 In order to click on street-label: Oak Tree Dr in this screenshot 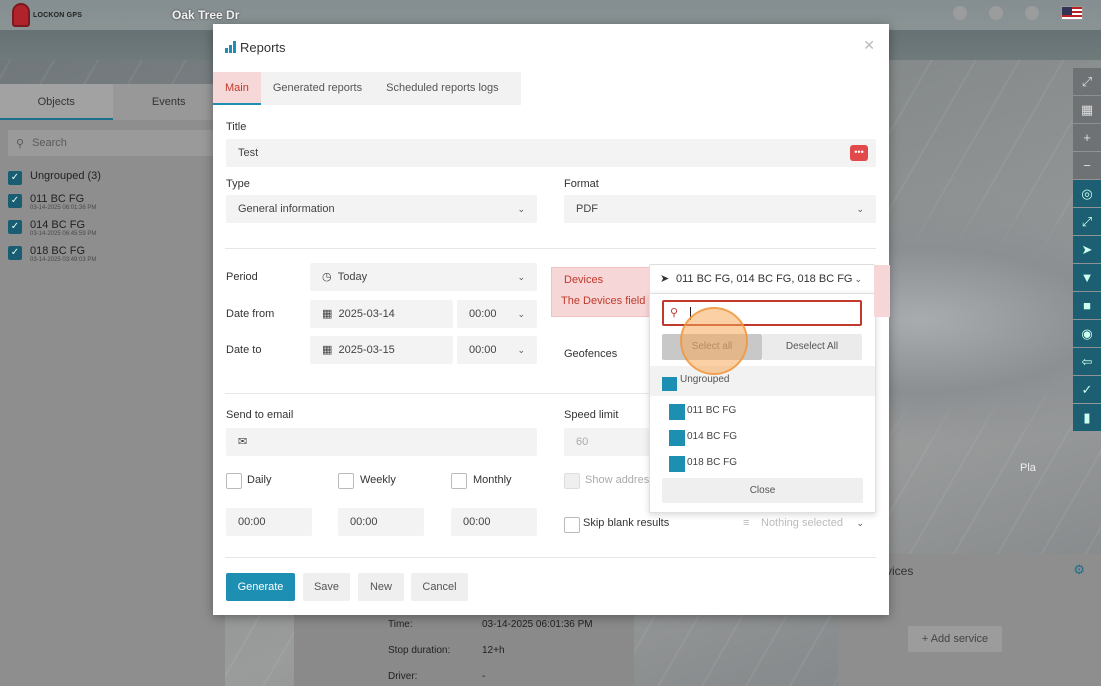, I will do `click(206, 15)`.